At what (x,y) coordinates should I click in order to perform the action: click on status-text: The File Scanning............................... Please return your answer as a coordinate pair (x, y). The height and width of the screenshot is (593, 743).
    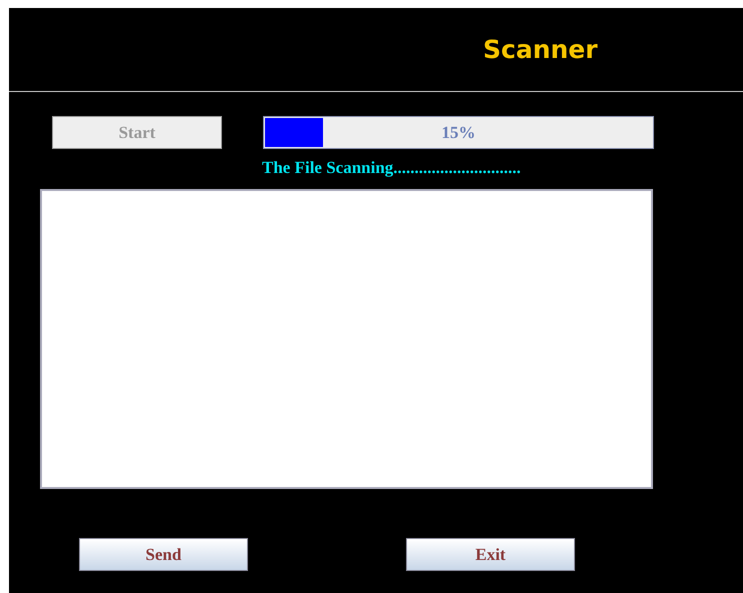
    Looking at the image, I should click on (391, 167).